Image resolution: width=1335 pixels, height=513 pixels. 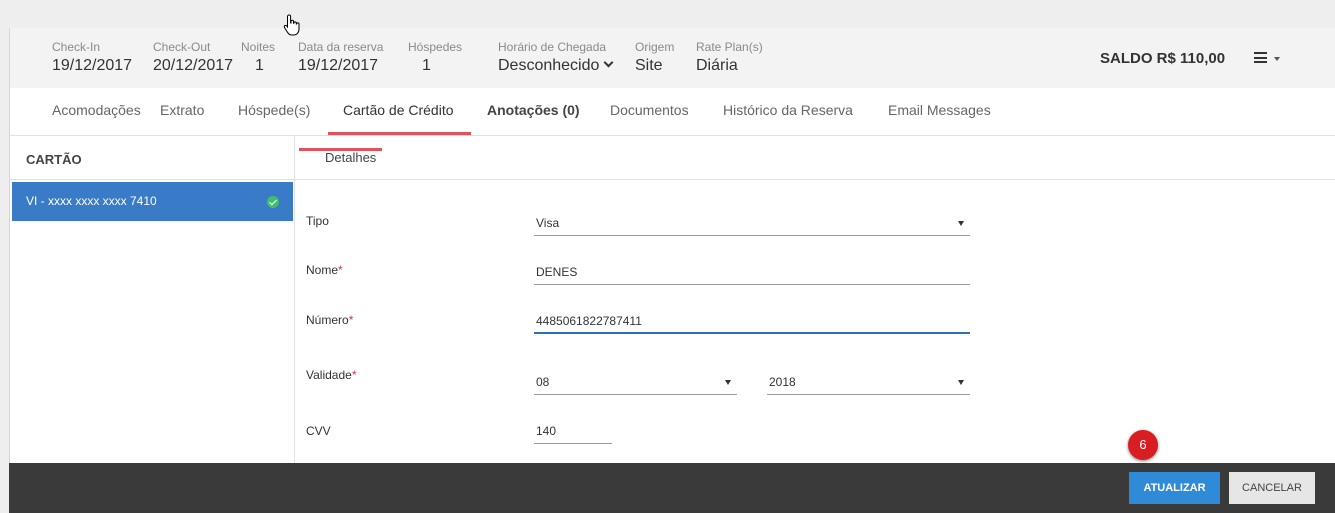 What do you see at coordinates (655, 47) in the screenshot?
I see `origin-label: Origem` at bounding box center [655, 47].